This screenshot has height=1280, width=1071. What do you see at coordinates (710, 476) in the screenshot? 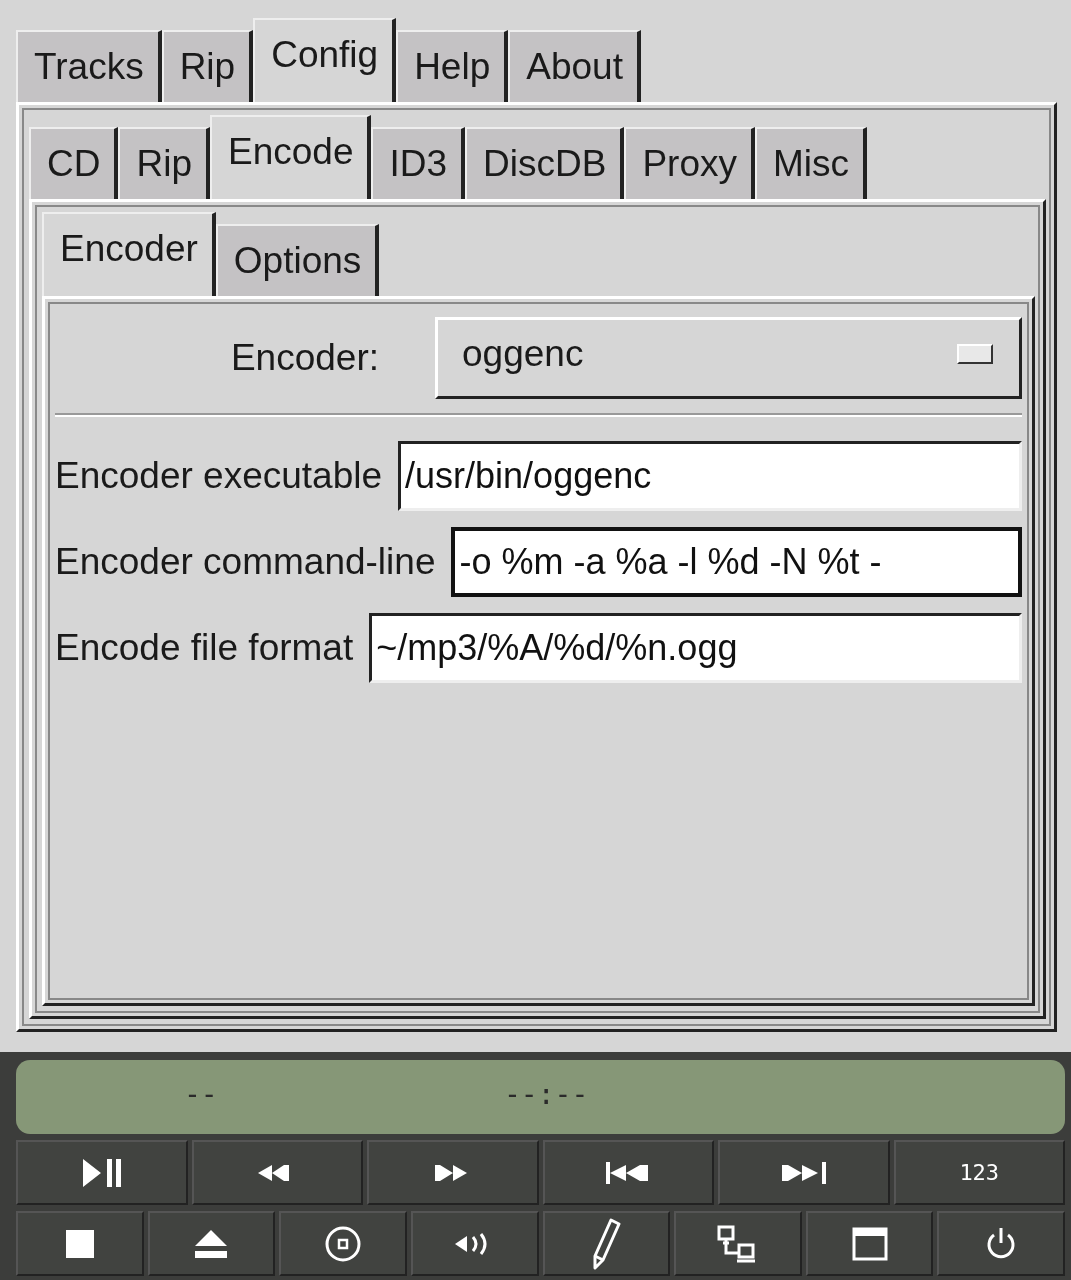
I see `input-field: /usr/bin/oggenc` at bounding box center [710, 476].